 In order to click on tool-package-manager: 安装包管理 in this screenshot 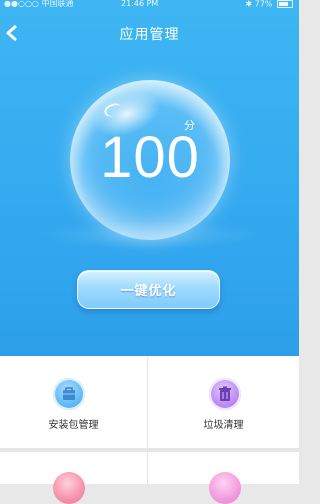, I will do `click(73, 402)`.